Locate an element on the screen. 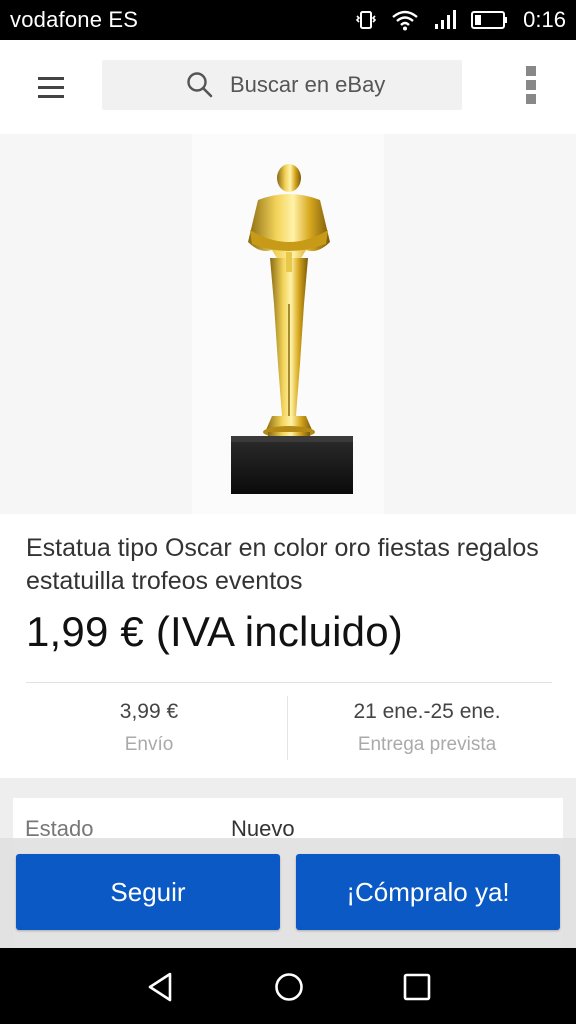  status-bar: vodafone ES 0:16 is located at coordinates (288, 20).